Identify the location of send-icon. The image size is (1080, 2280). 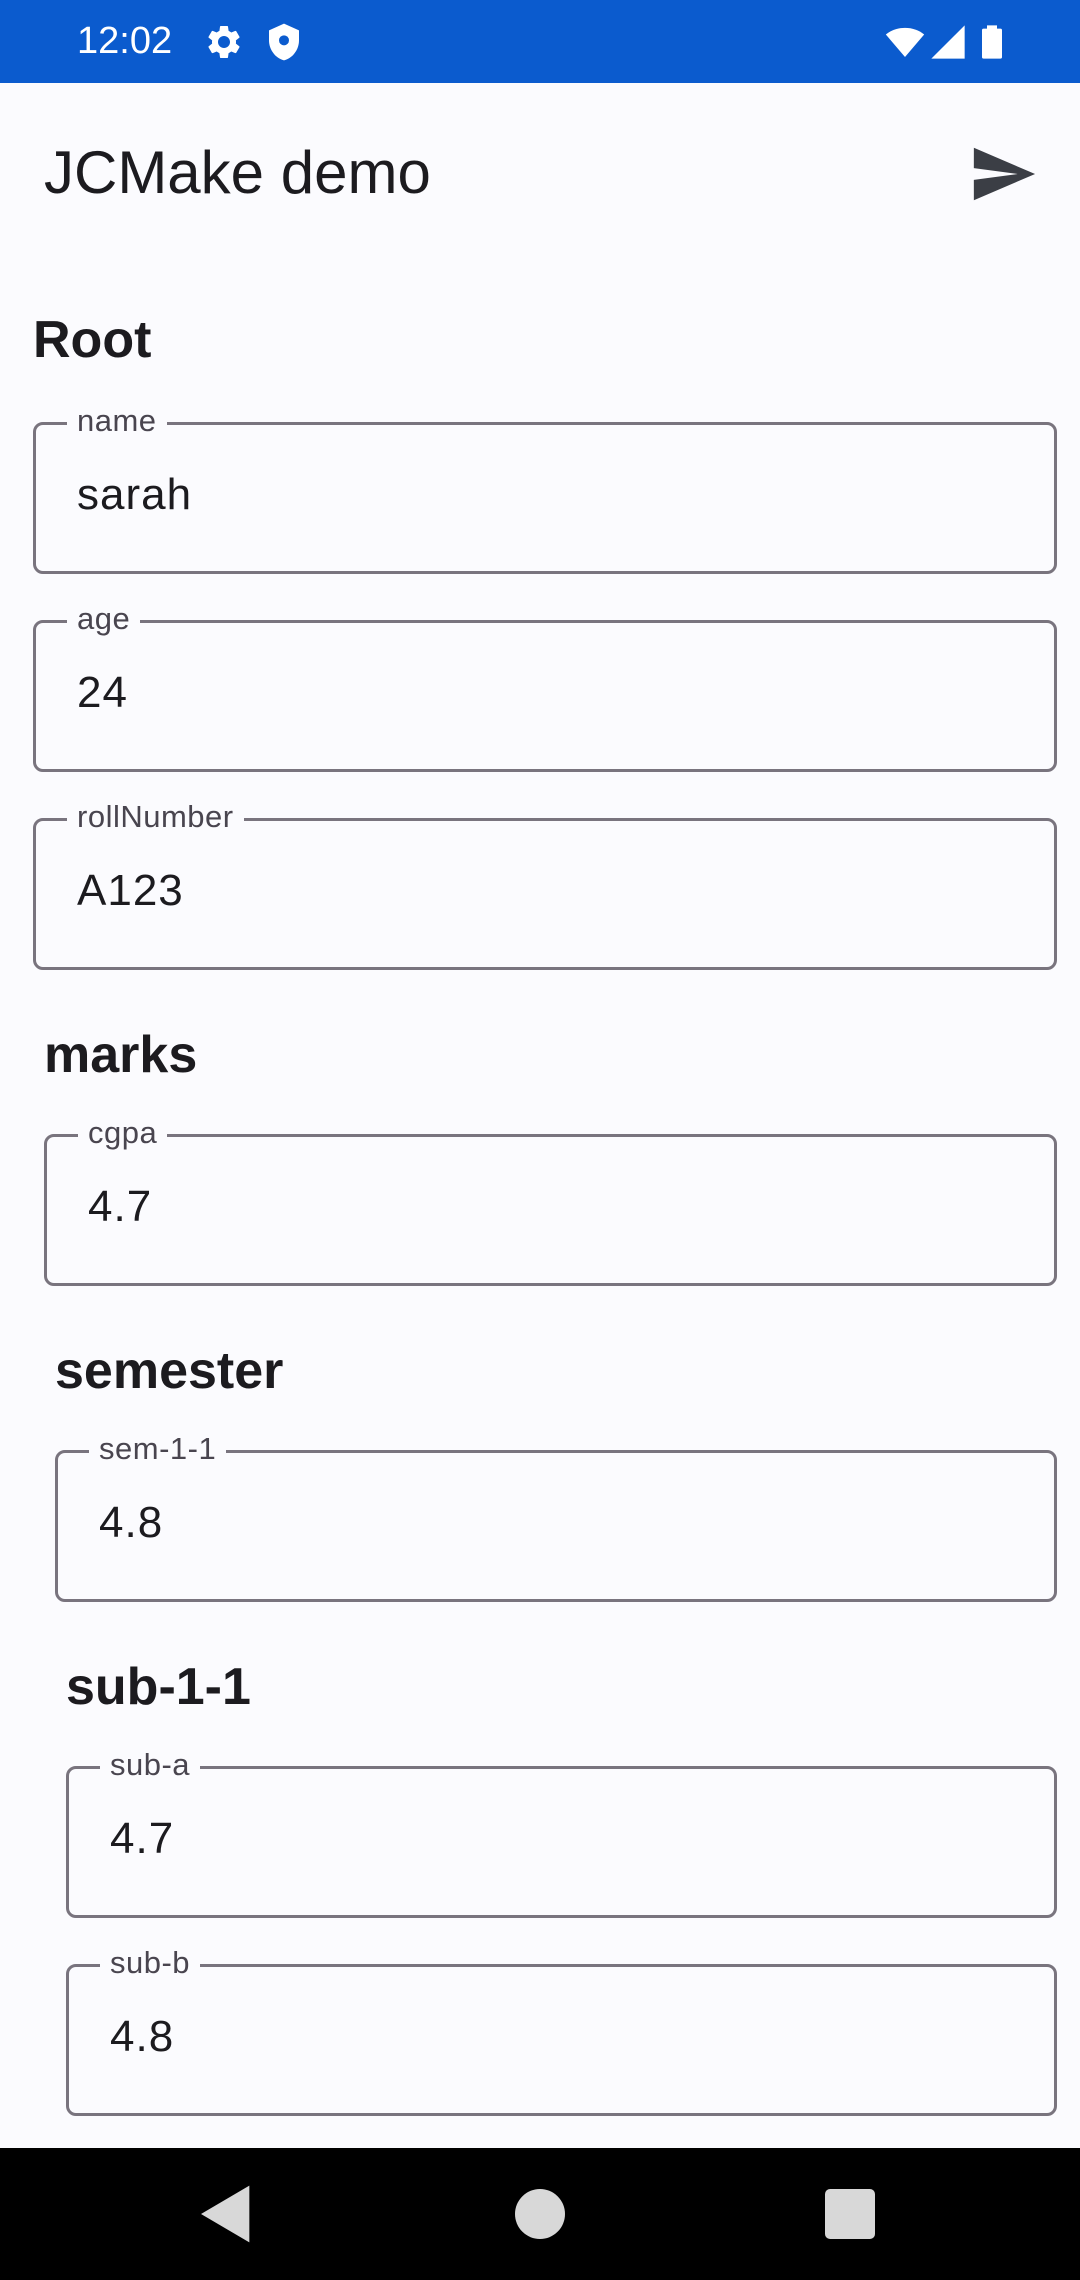
(1004, 174).